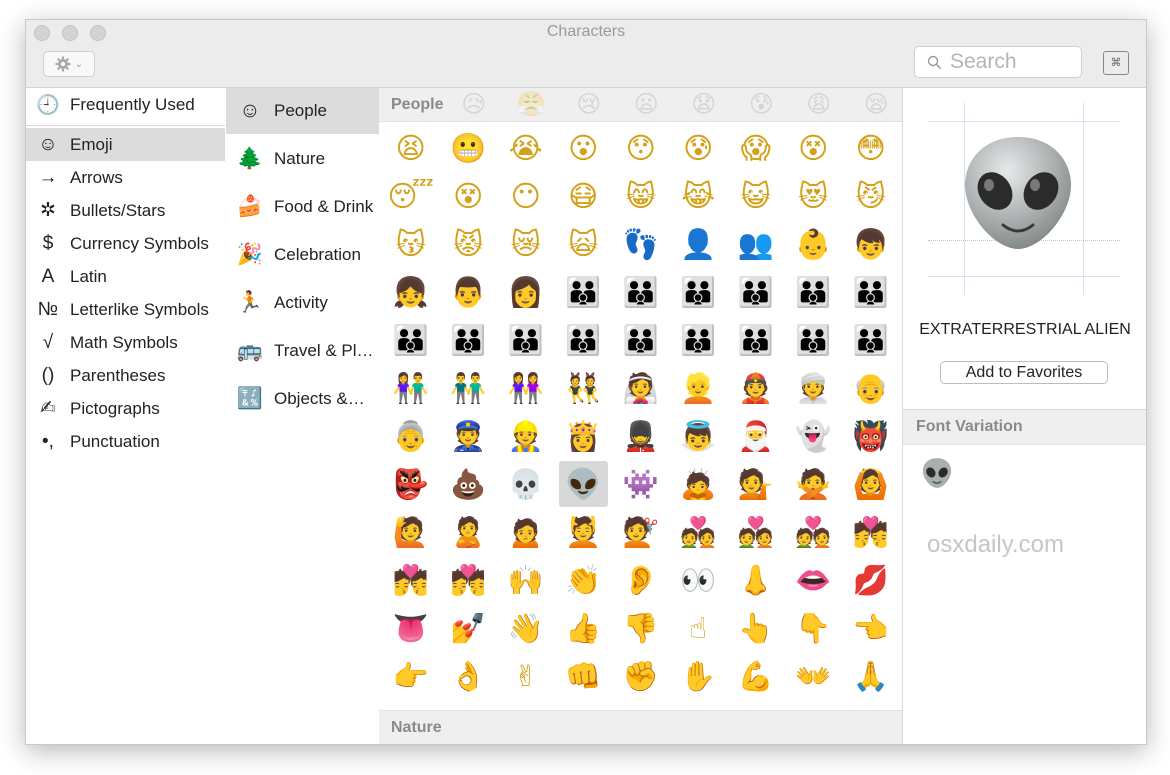 The image size is (1170, 775). What do you see at coordinates (641, 580) in the screenshot?
I see `emoji-cell: 👂` at bounding box center [641, 580].